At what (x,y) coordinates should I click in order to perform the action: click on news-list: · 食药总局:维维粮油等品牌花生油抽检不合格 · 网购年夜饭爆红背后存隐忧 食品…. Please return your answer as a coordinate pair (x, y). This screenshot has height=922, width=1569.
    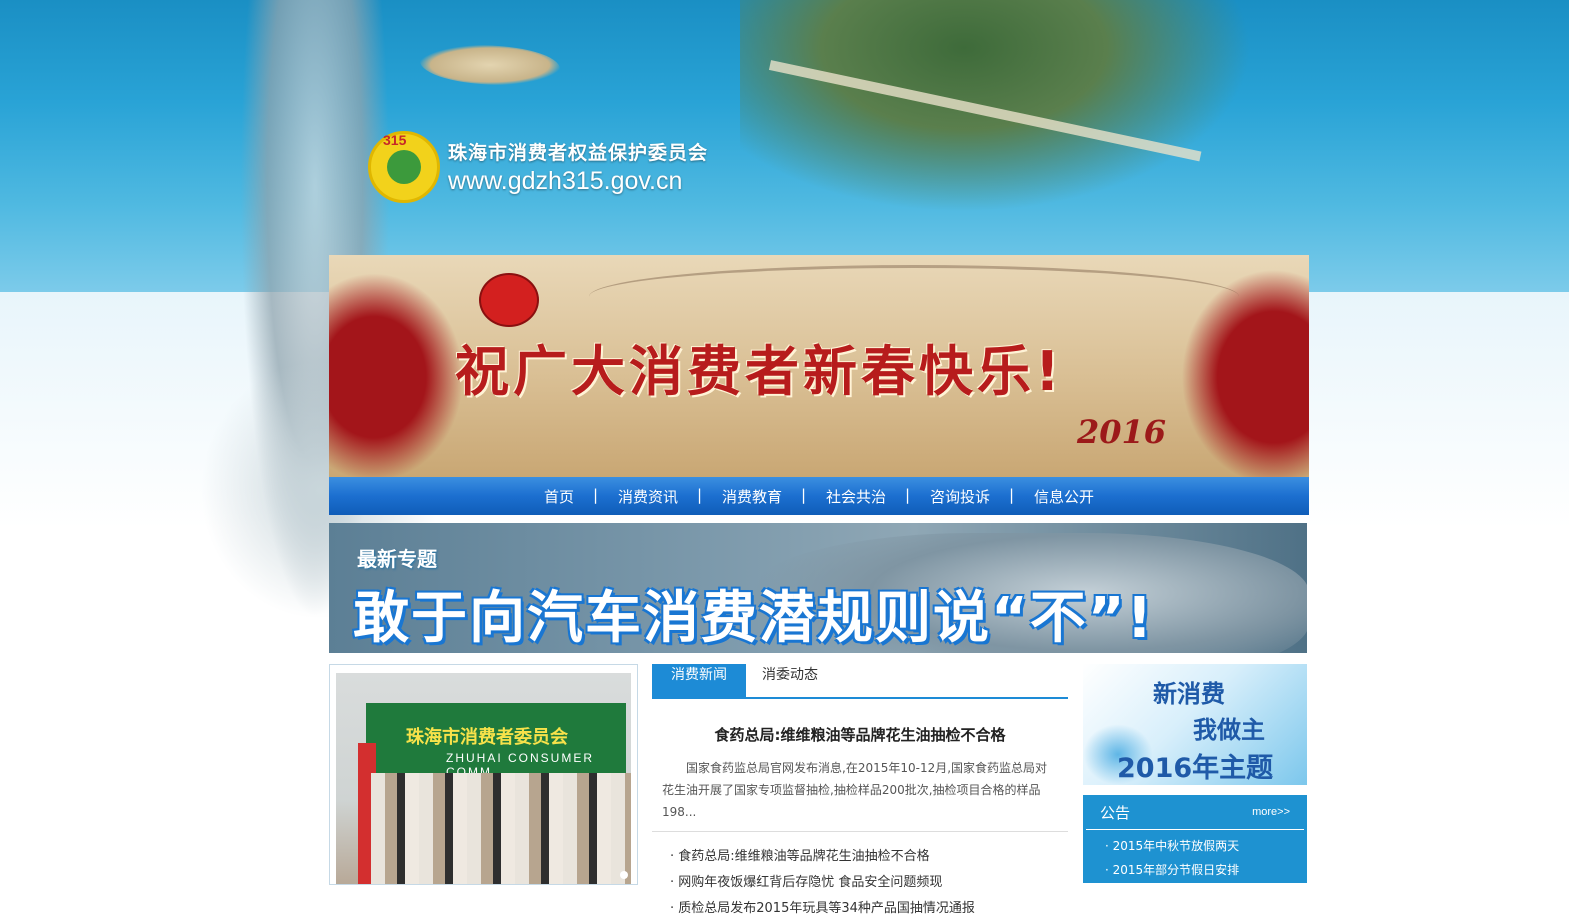
    Looking at the image, I should click on (860, 883).